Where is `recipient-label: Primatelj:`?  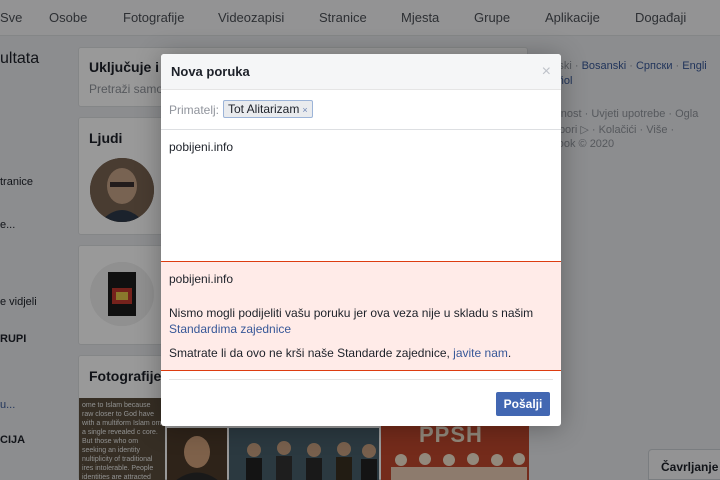
recipient-label: Primatelj: is located at coordinates (194, 110).